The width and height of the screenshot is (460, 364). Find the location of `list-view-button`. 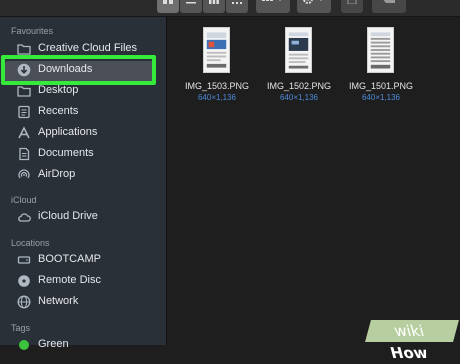

list-view-button is located at coordinates (191, 6).